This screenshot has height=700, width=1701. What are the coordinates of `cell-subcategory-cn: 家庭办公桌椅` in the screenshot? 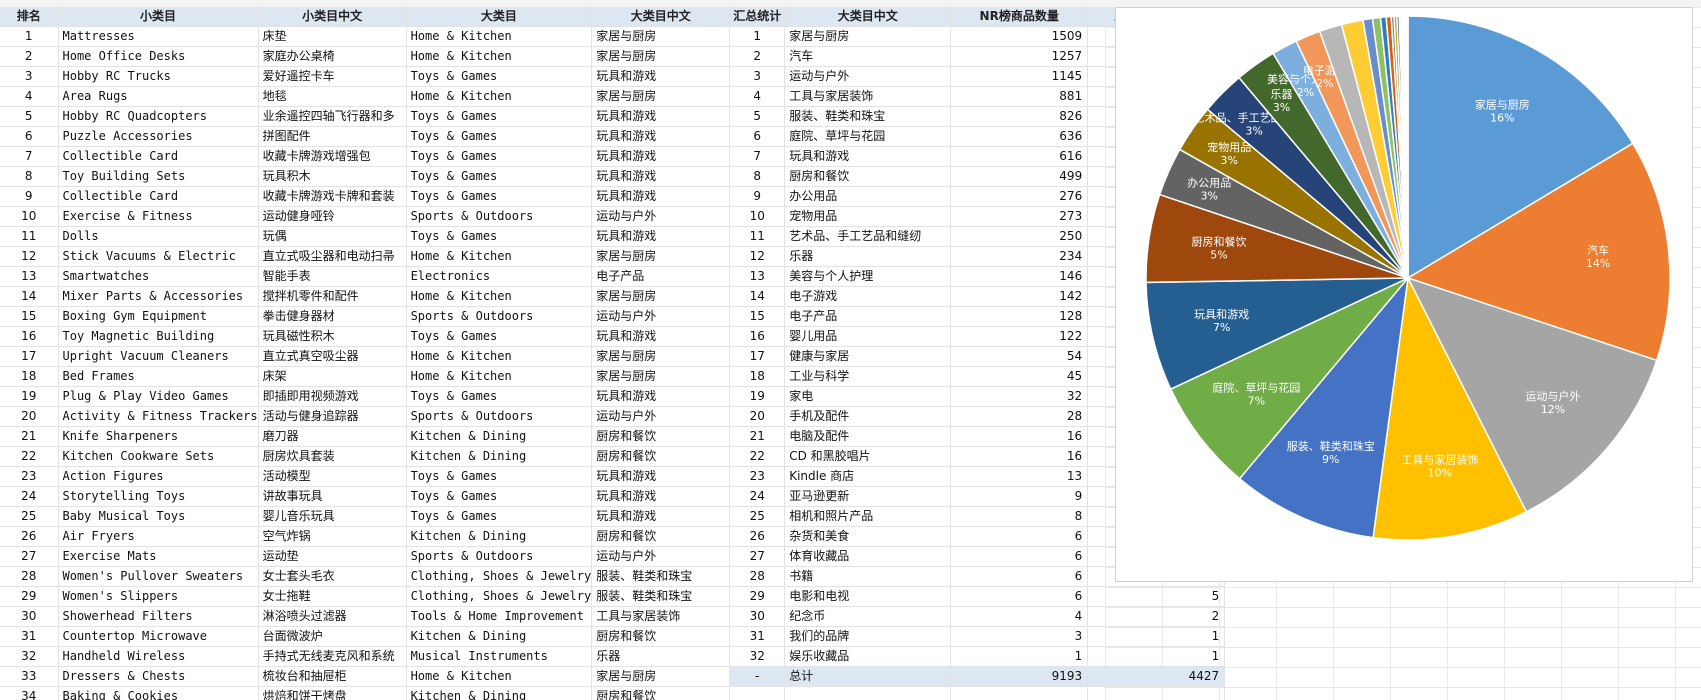 It's located at (332, 56).